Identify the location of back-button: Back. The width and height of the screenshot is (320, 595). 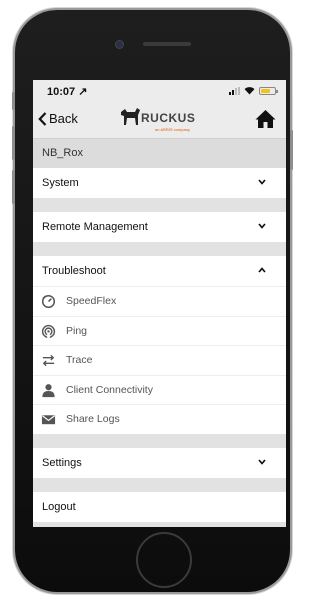
(58, 118).